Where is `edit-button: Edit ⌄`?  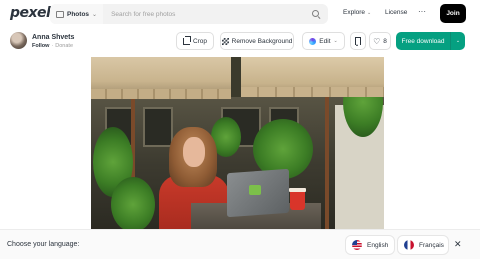 edit-button: Edit ⌄ is located at coordinates (323, 41).